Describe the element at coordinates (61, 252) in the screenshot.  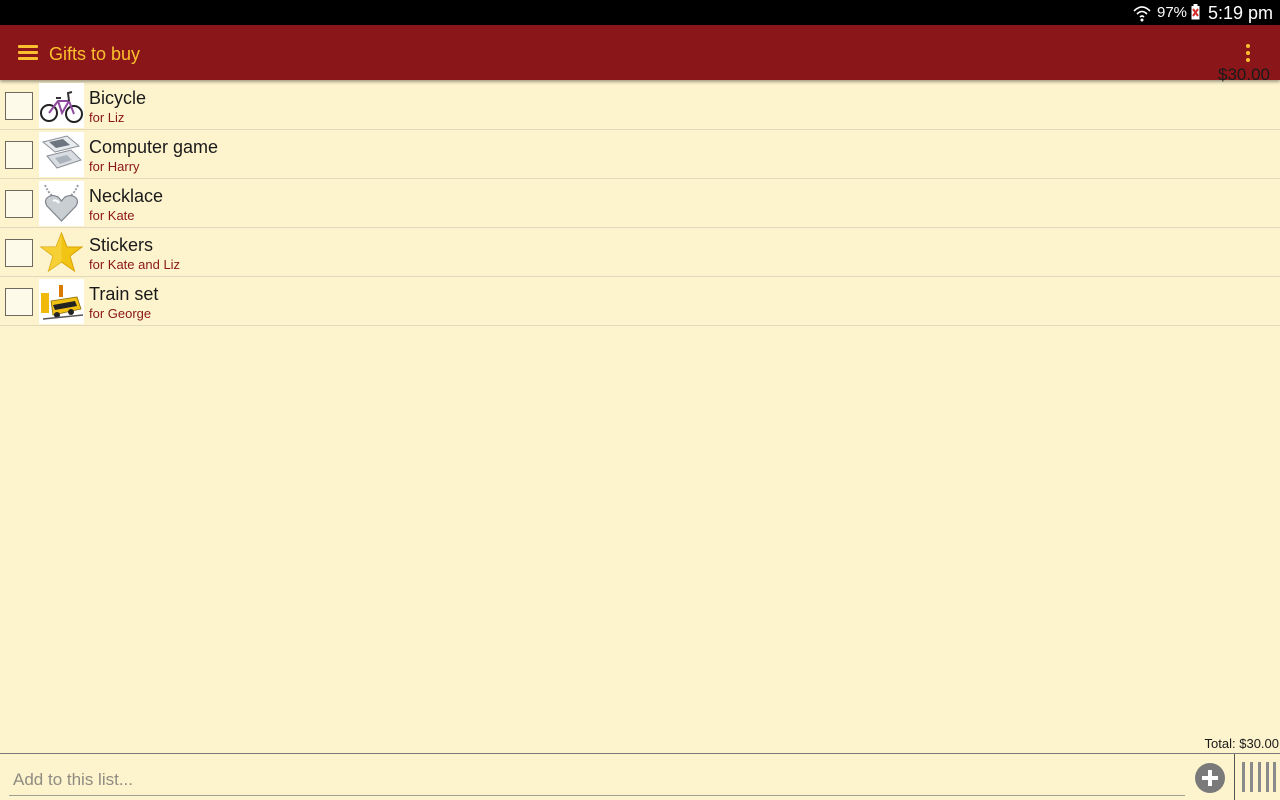
I see `star-sticker-image` at that location.